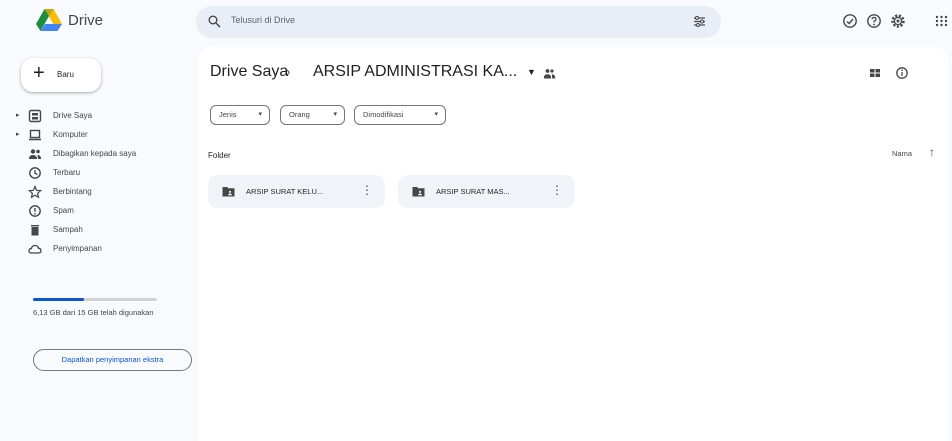  What do you see at coordinates (35, 192) in the screenshot?
I see `star-icon` at bounding box center [35, 192].